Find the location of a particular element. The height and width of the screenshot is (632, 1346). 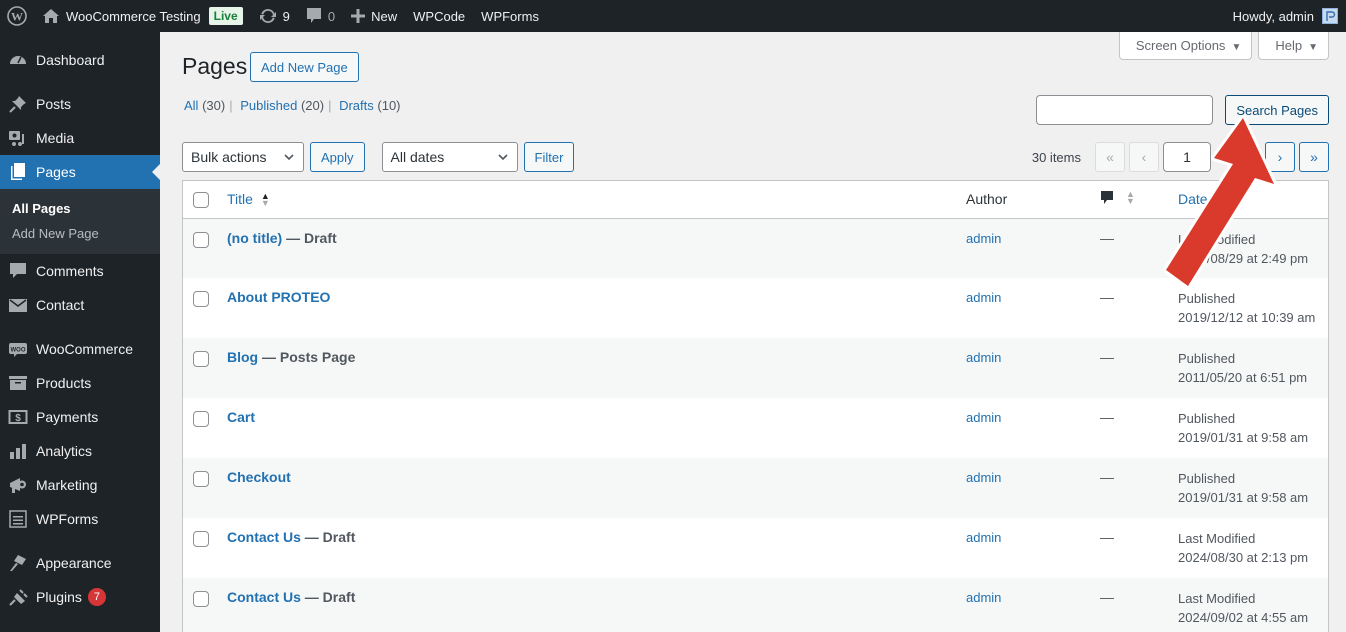

view-drafts: Drafts (10) is located at coordinates (369, 105).